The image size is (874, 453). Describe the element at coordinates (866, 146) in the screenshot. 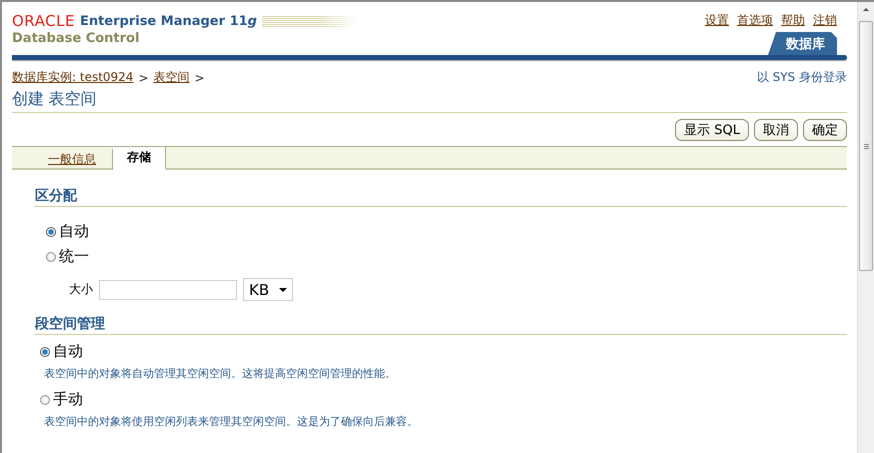

I see `scrollbar-thumb` at that location.